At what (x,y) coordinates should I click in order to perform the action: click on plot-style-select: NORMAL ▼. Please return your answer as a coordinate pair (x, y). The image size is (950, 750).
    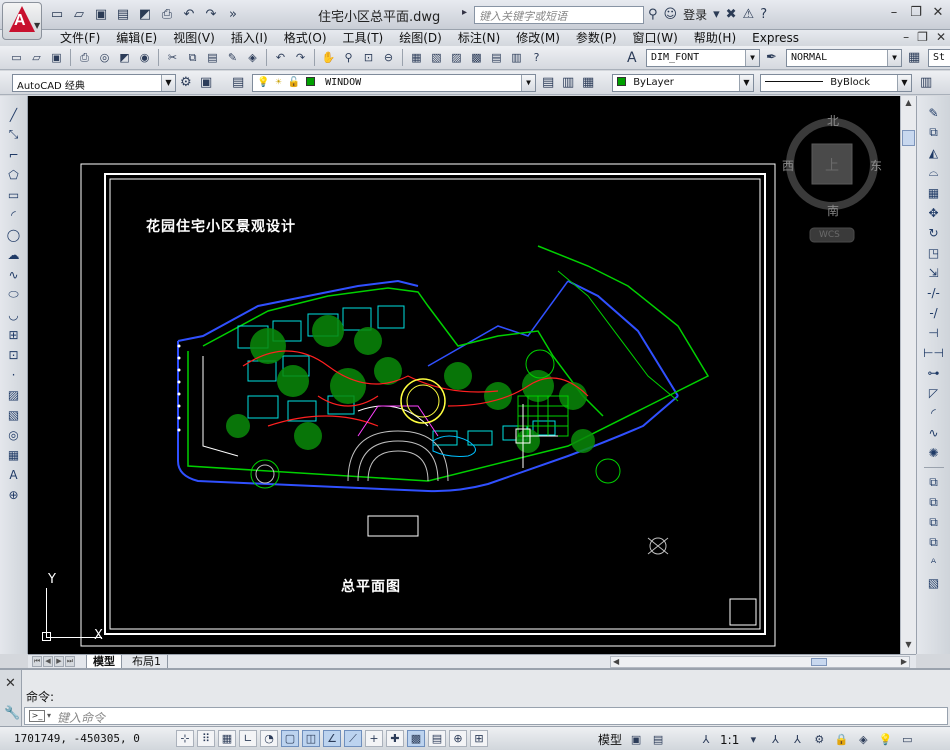
    Looking at the image, I should click on (844, 58).